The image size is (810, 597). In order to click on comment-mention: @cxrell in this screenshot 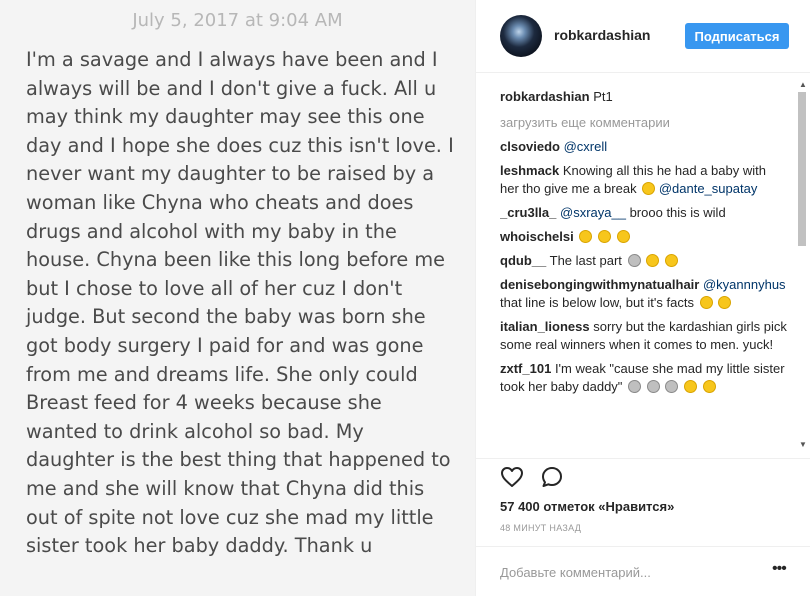, I will do `click(586, 146)`.